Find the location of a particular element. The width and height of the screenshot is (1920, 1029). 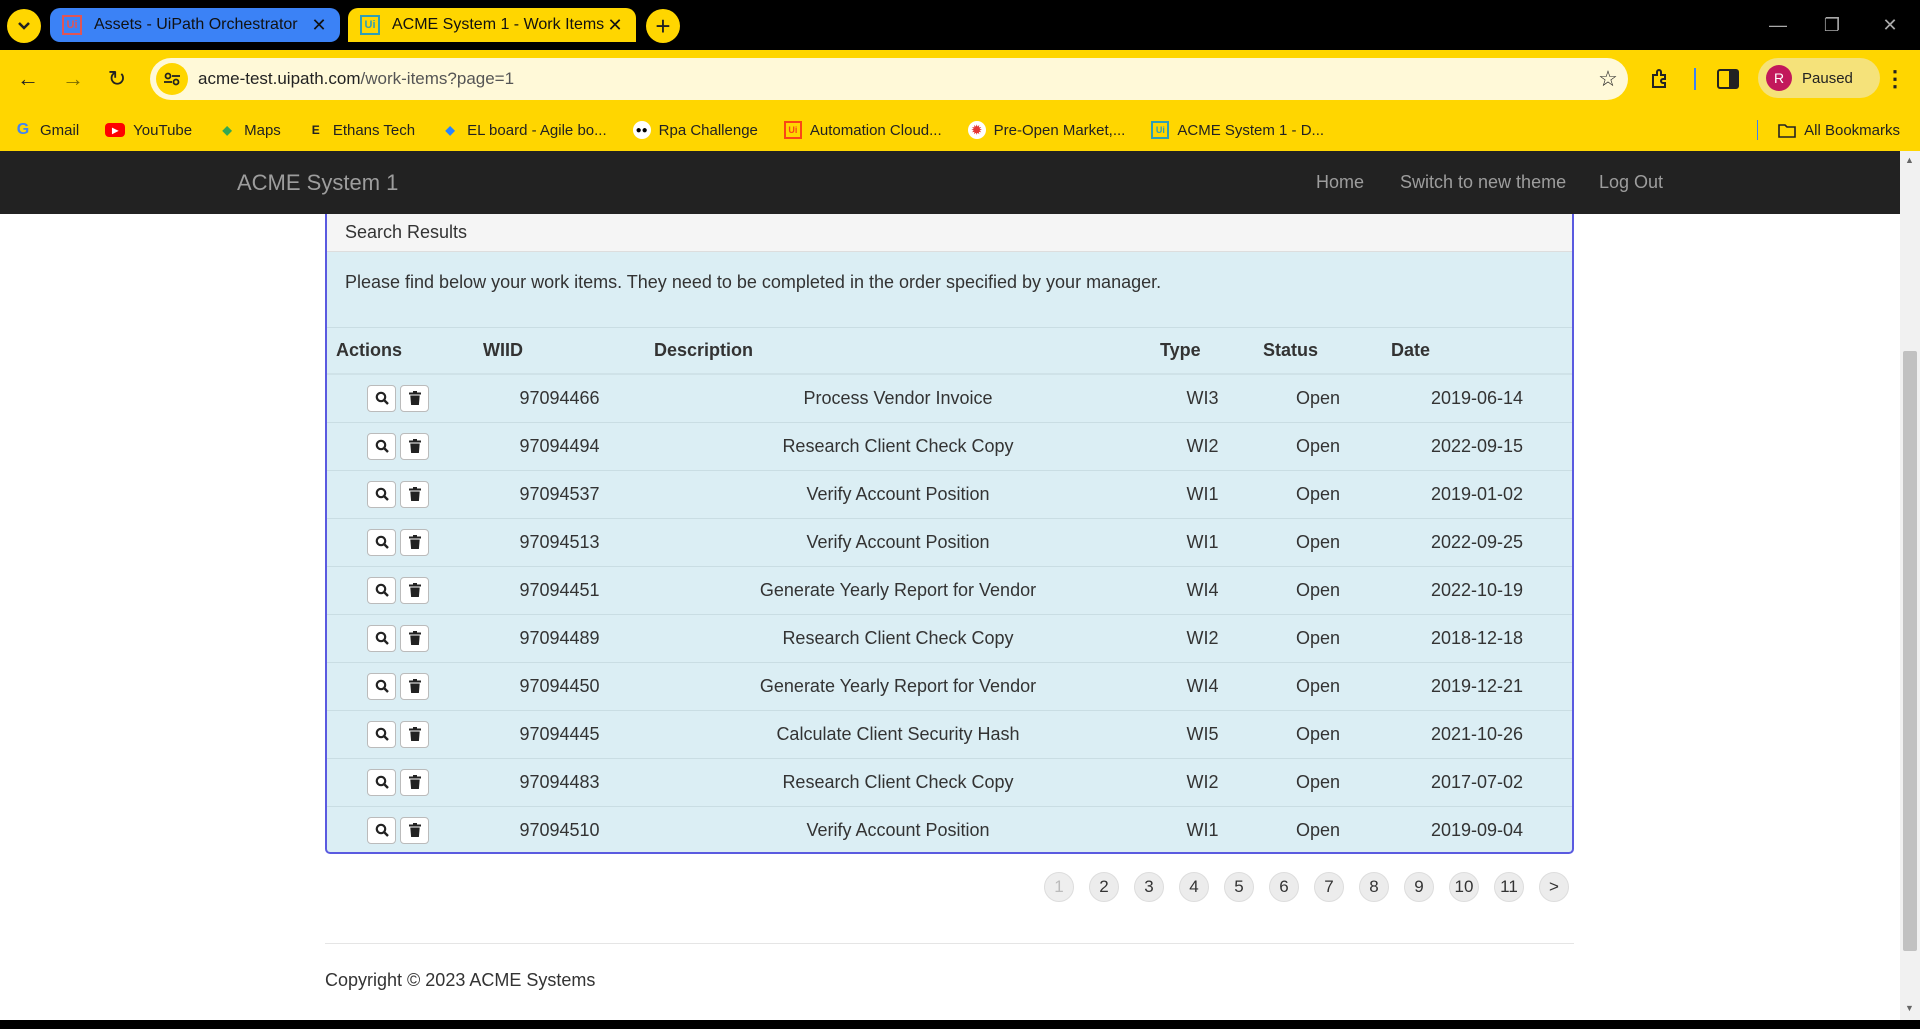

all-bookmarks-button: All Bookmarks is located at coordinates (1839, 130).